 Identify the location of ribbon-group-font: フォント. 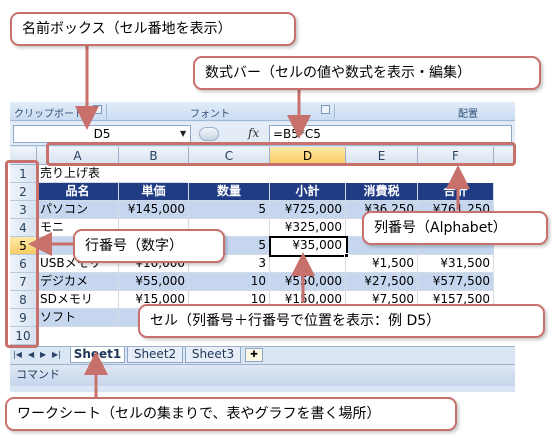
(210, 112).